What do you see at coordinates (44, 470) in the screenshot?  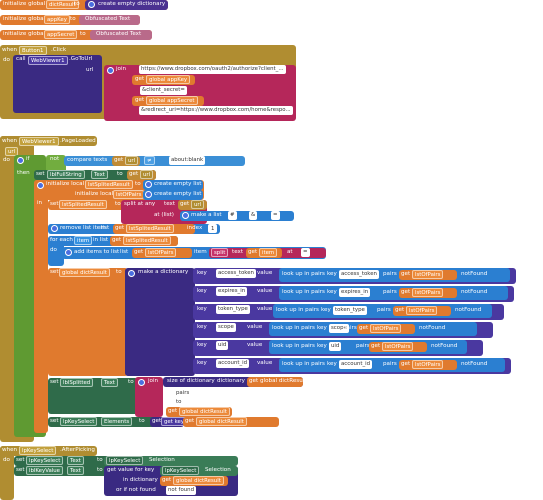 I see `component-dropdown: lblKeyValue` at bounding box center [44, 470].